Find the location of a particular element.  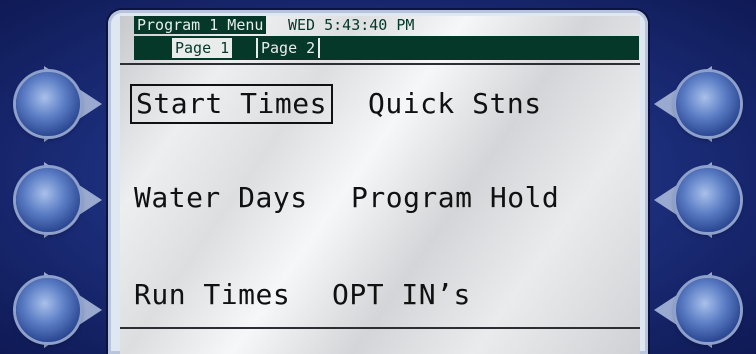

tab-page-2: Page 2 is located at coordinates (288, 48).